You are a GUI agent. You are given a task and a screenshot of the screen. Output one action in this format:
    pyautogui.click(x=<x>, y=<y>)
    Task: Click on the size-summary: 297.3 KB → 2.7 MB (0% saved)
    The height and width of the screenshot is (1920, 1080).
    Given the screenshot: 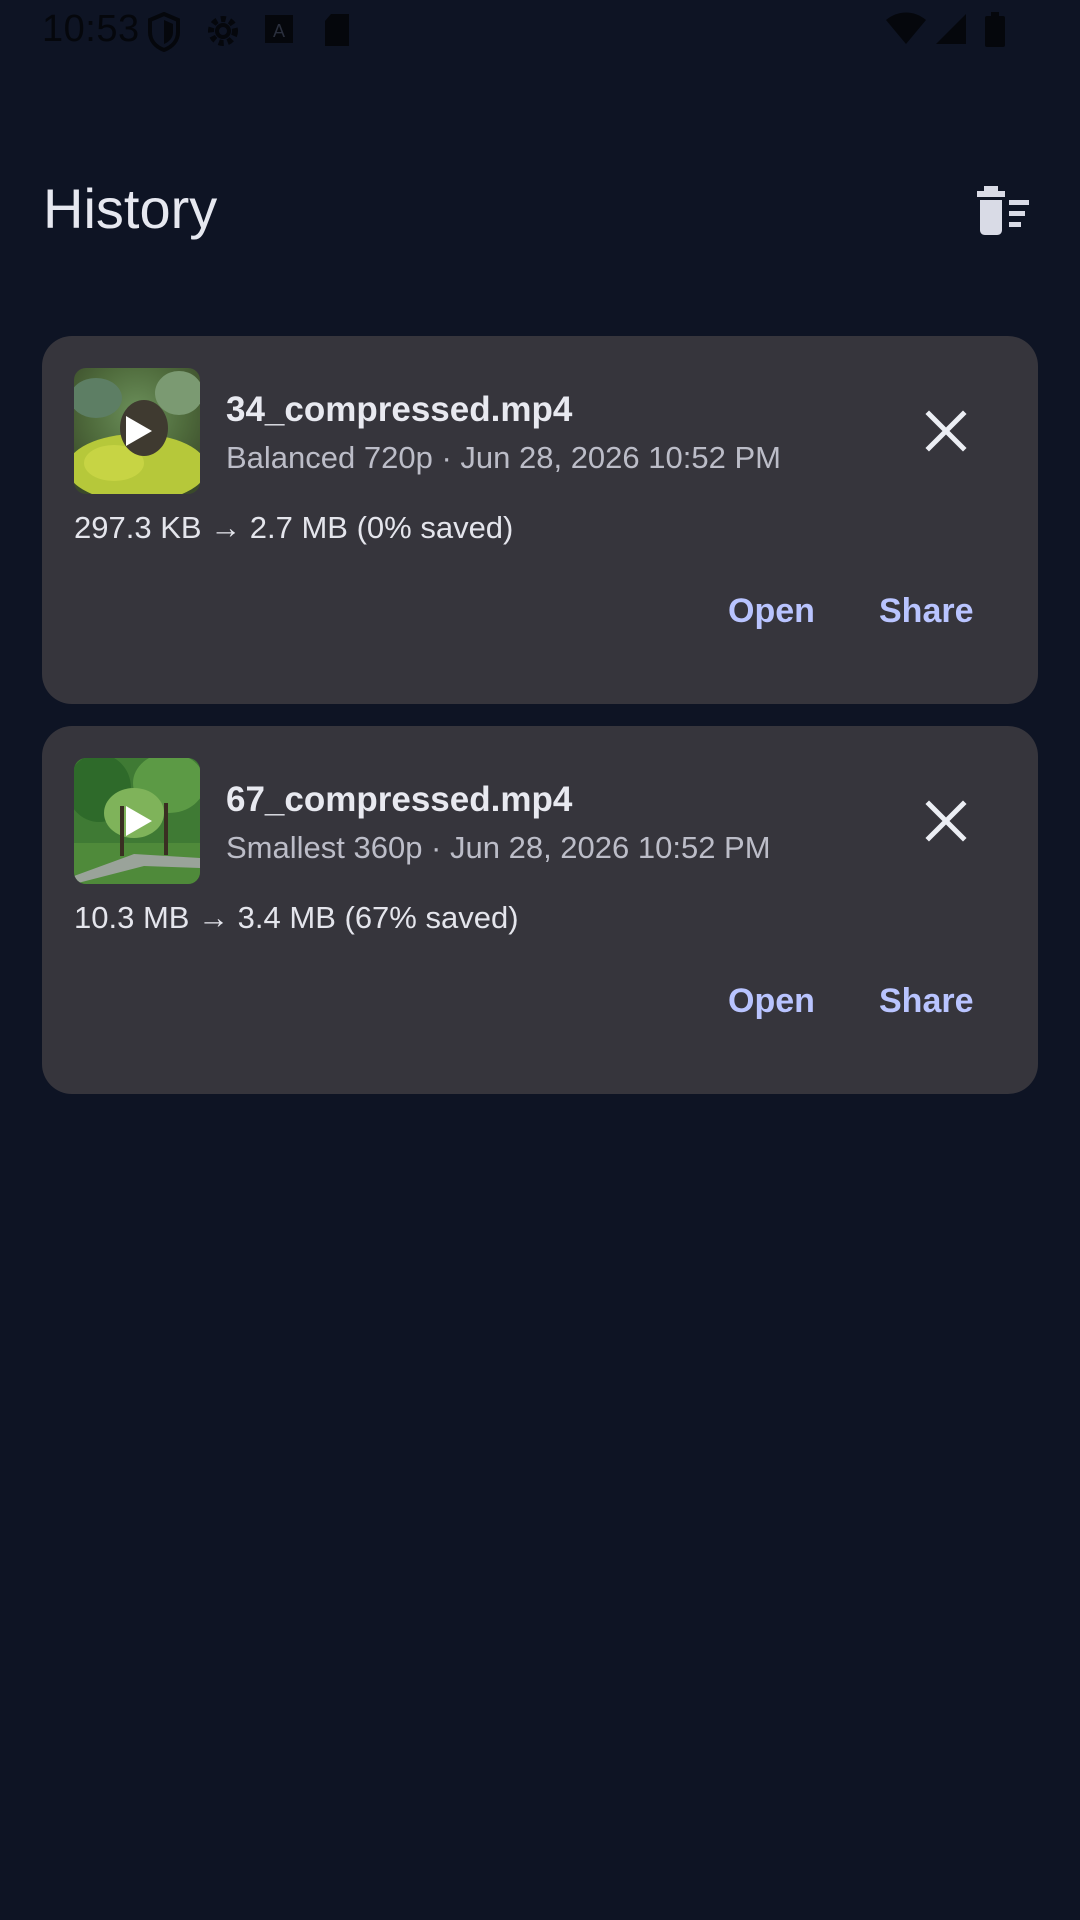 What is the action you would take?
    pyautogui.click(x=294, y=527)
    